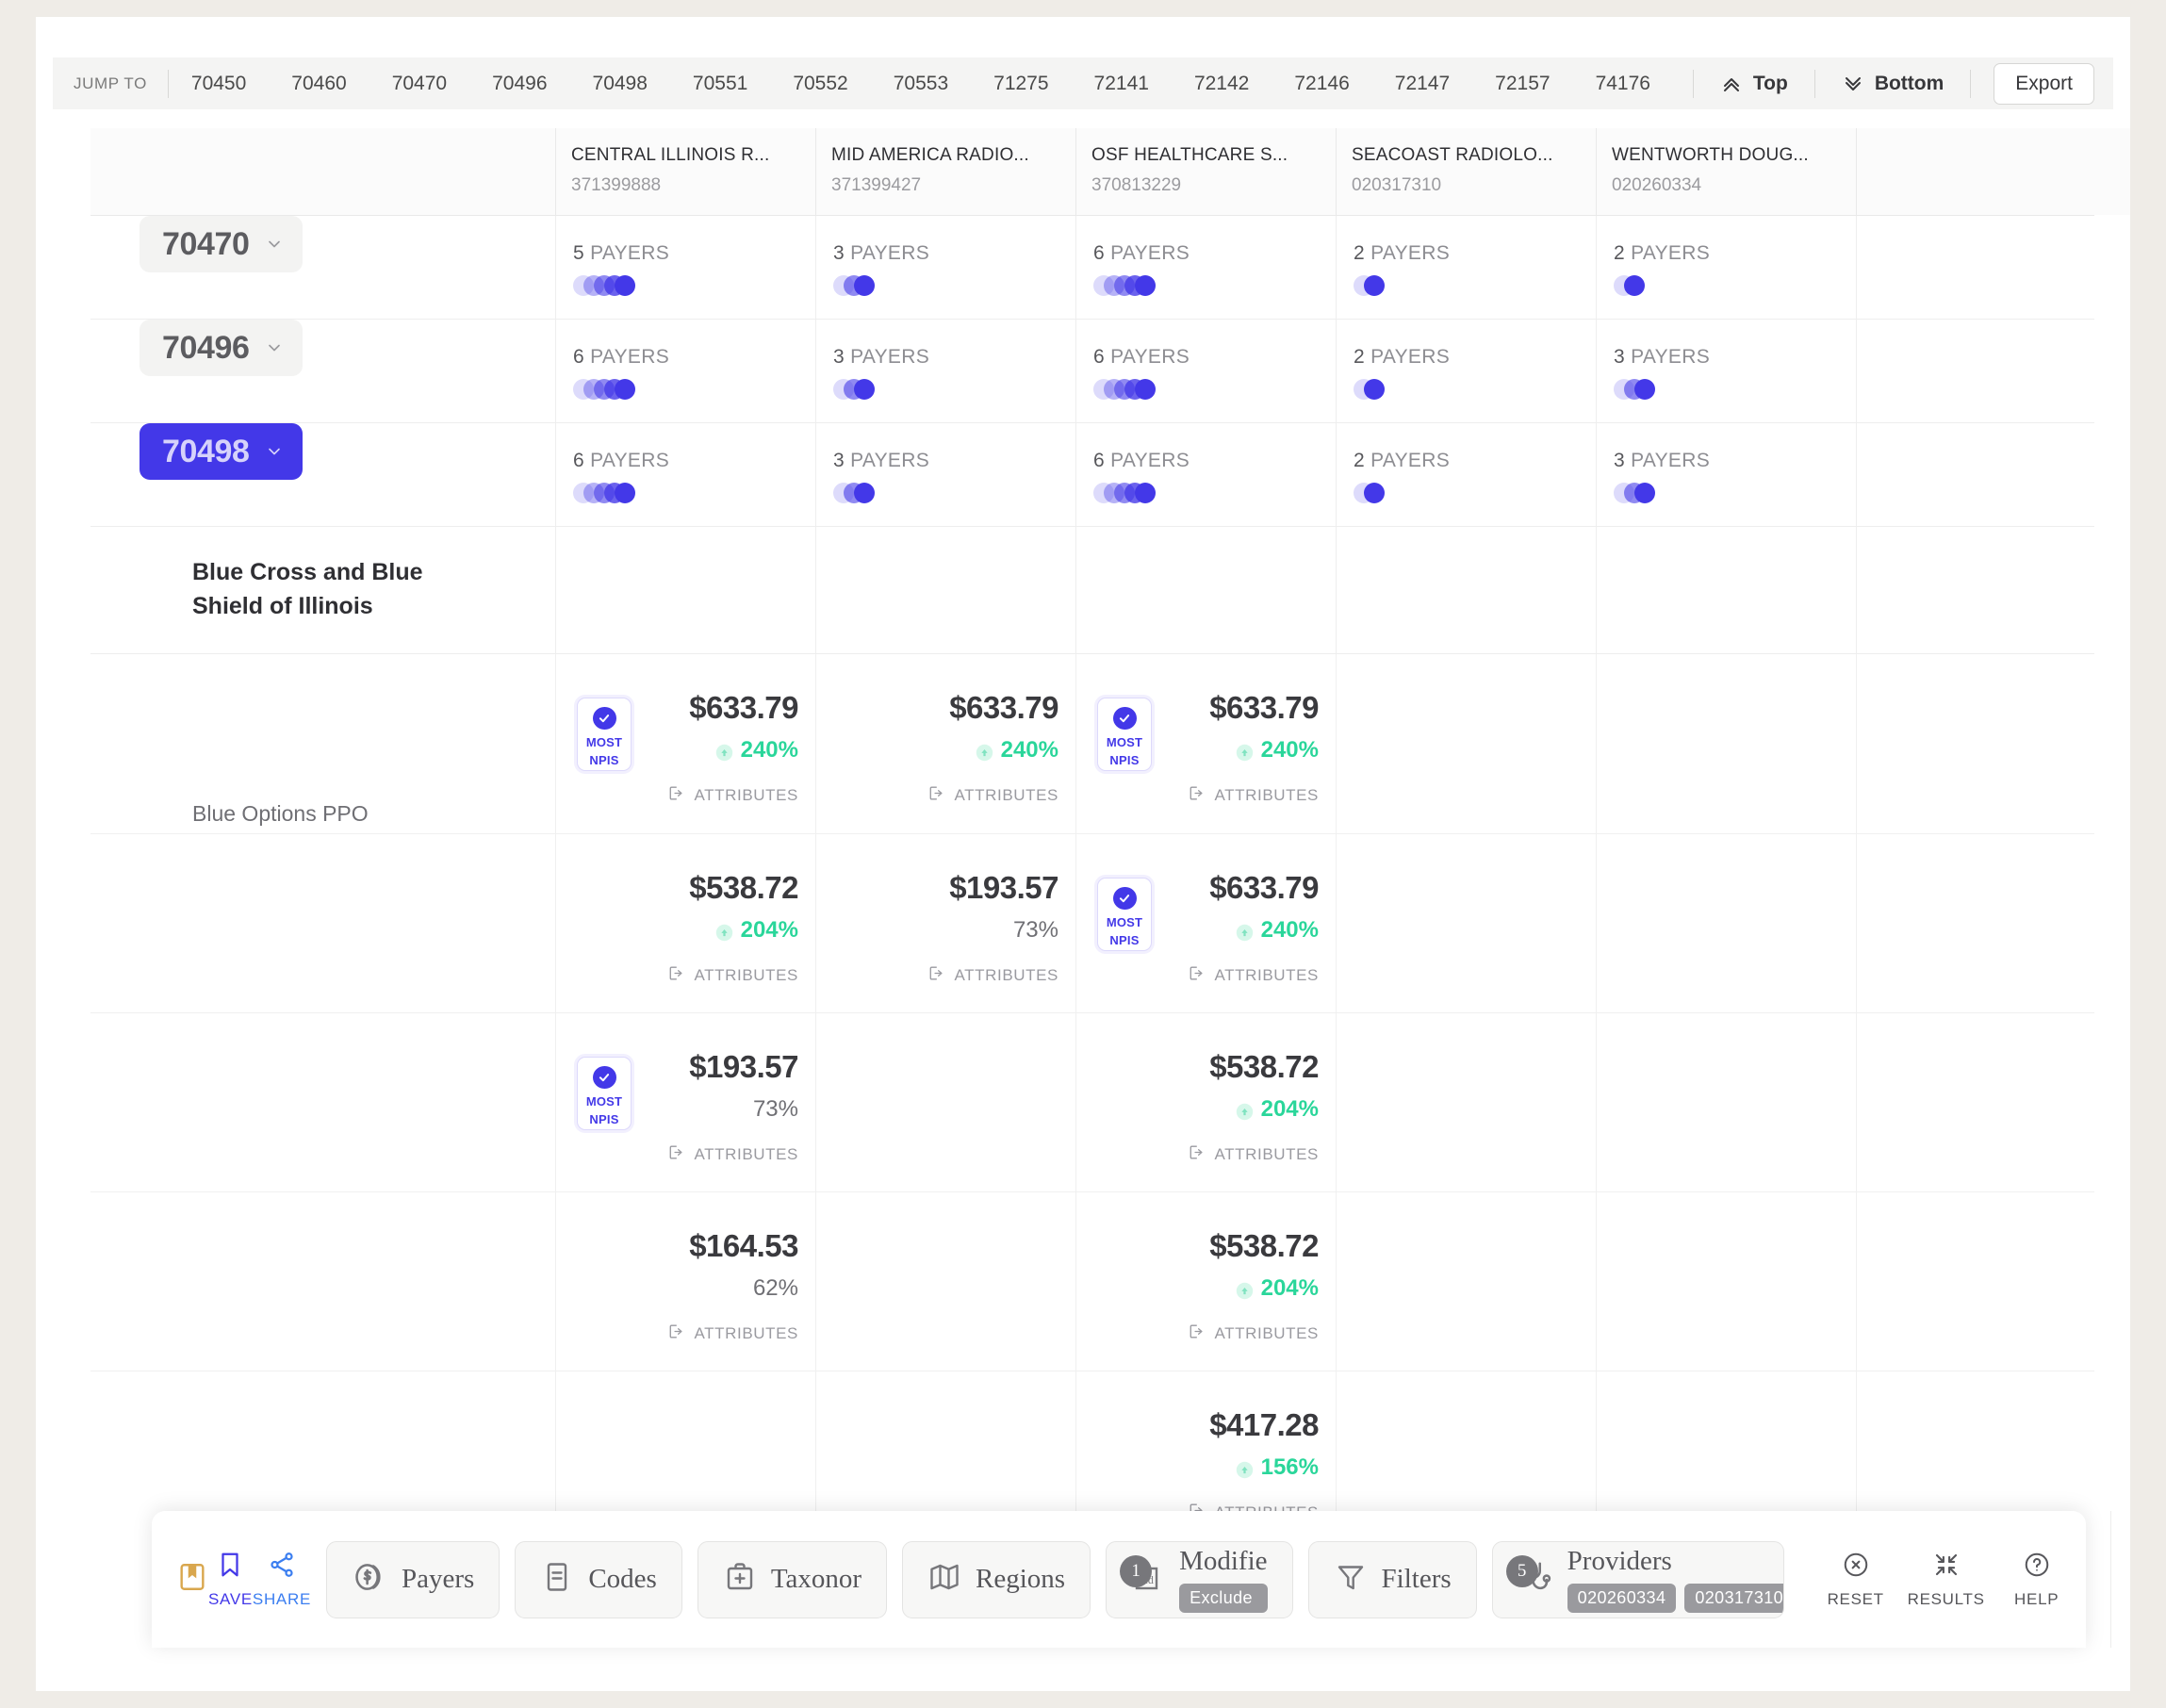 The width and height of the screenshot is (2166, 1708). I want to click on bookmark-button, so click(192, 1579).